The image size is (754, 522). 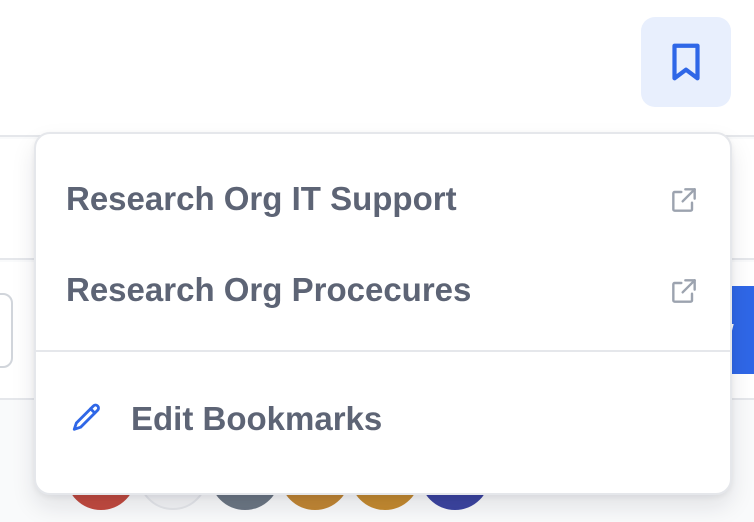 What do you see at coordinates (257, 418) in the screenshot?
I see `edit-bookmarks-label: Edit Bookmarks` at bounding box center [257, 418].